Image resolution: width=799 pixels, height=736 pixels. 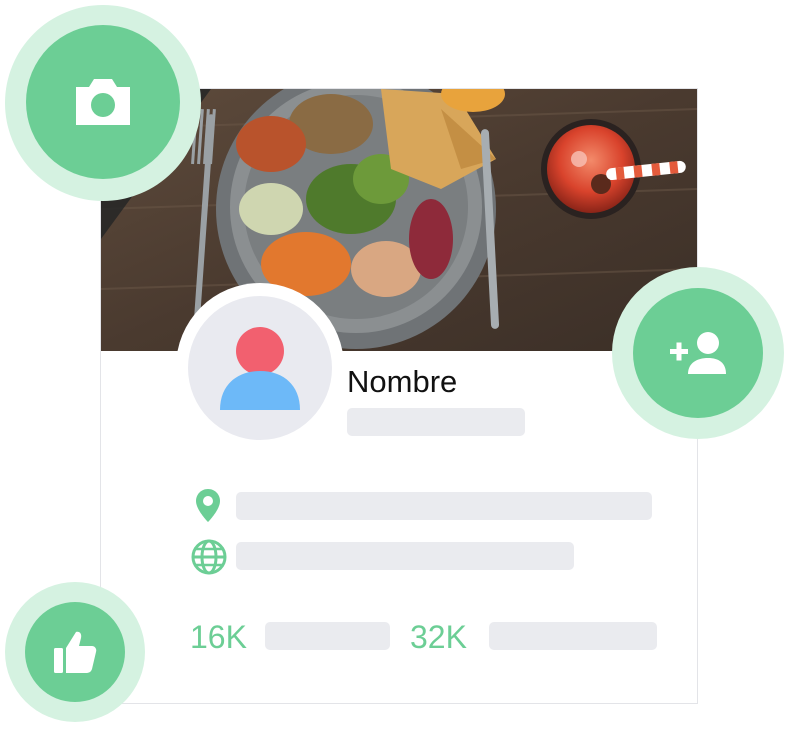 I want to click on thumbs-up-icon, so click(x=75, y=652).